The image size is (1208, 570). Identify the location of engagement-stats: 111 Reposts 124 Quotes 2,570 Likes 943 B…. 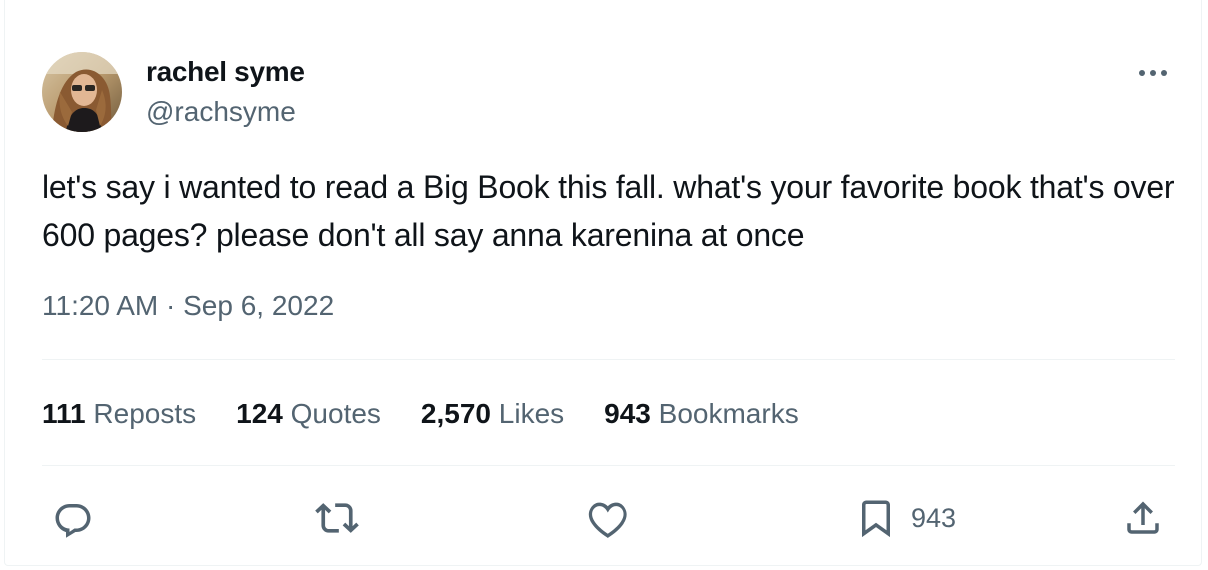
(420, 414).